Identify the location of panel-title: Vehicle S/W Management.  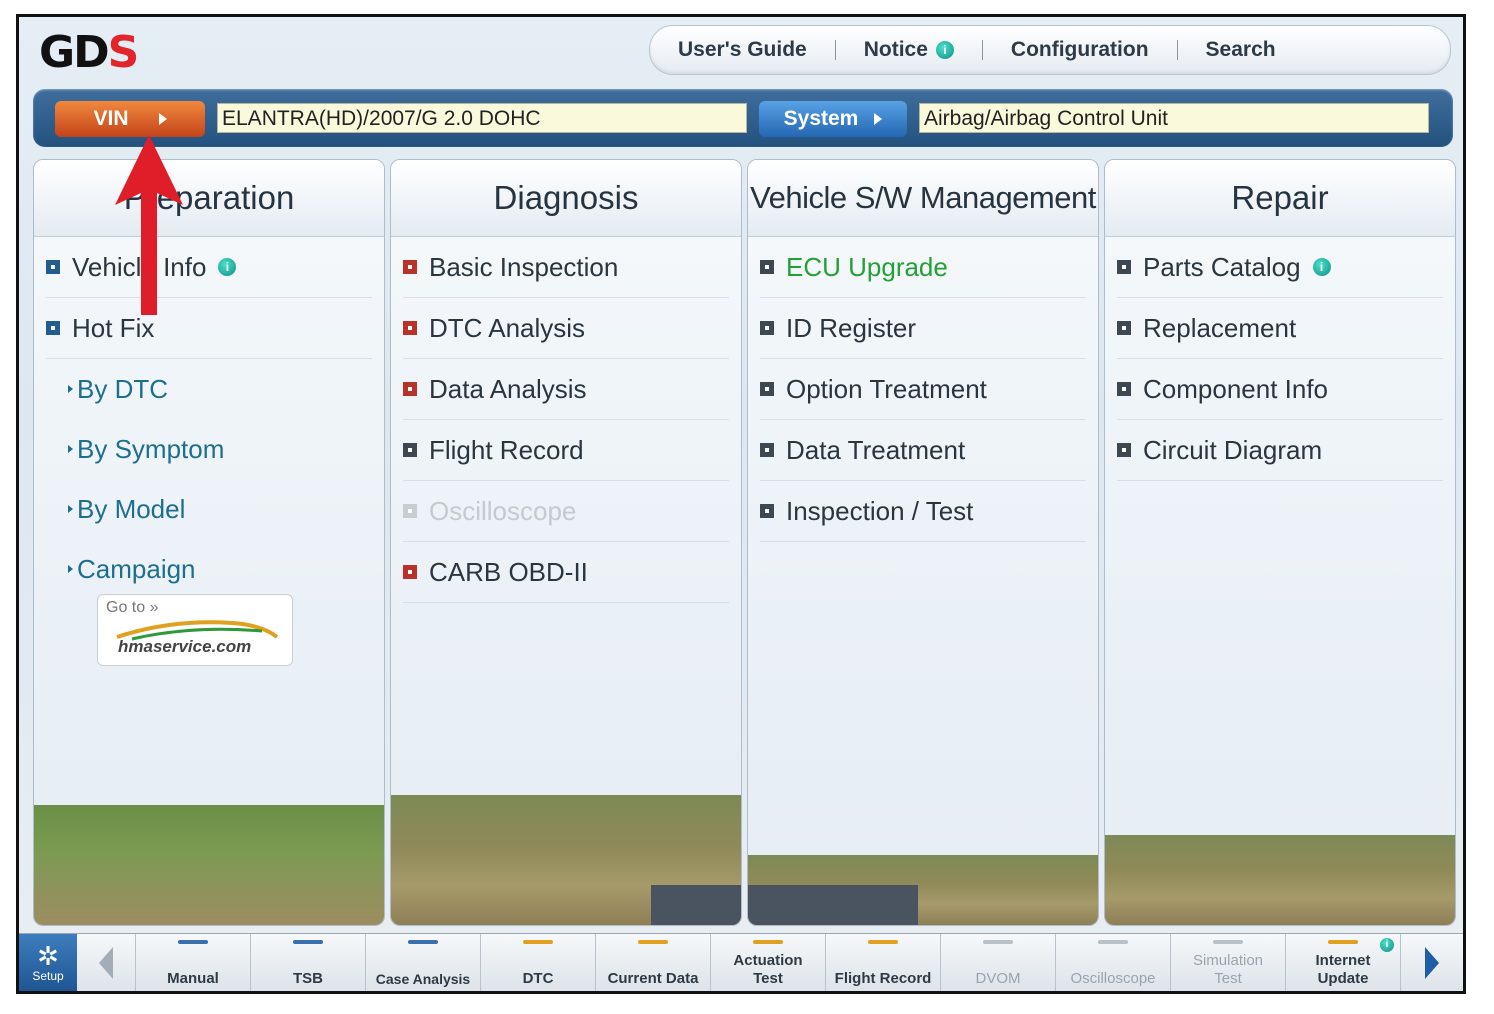
(923, 198).